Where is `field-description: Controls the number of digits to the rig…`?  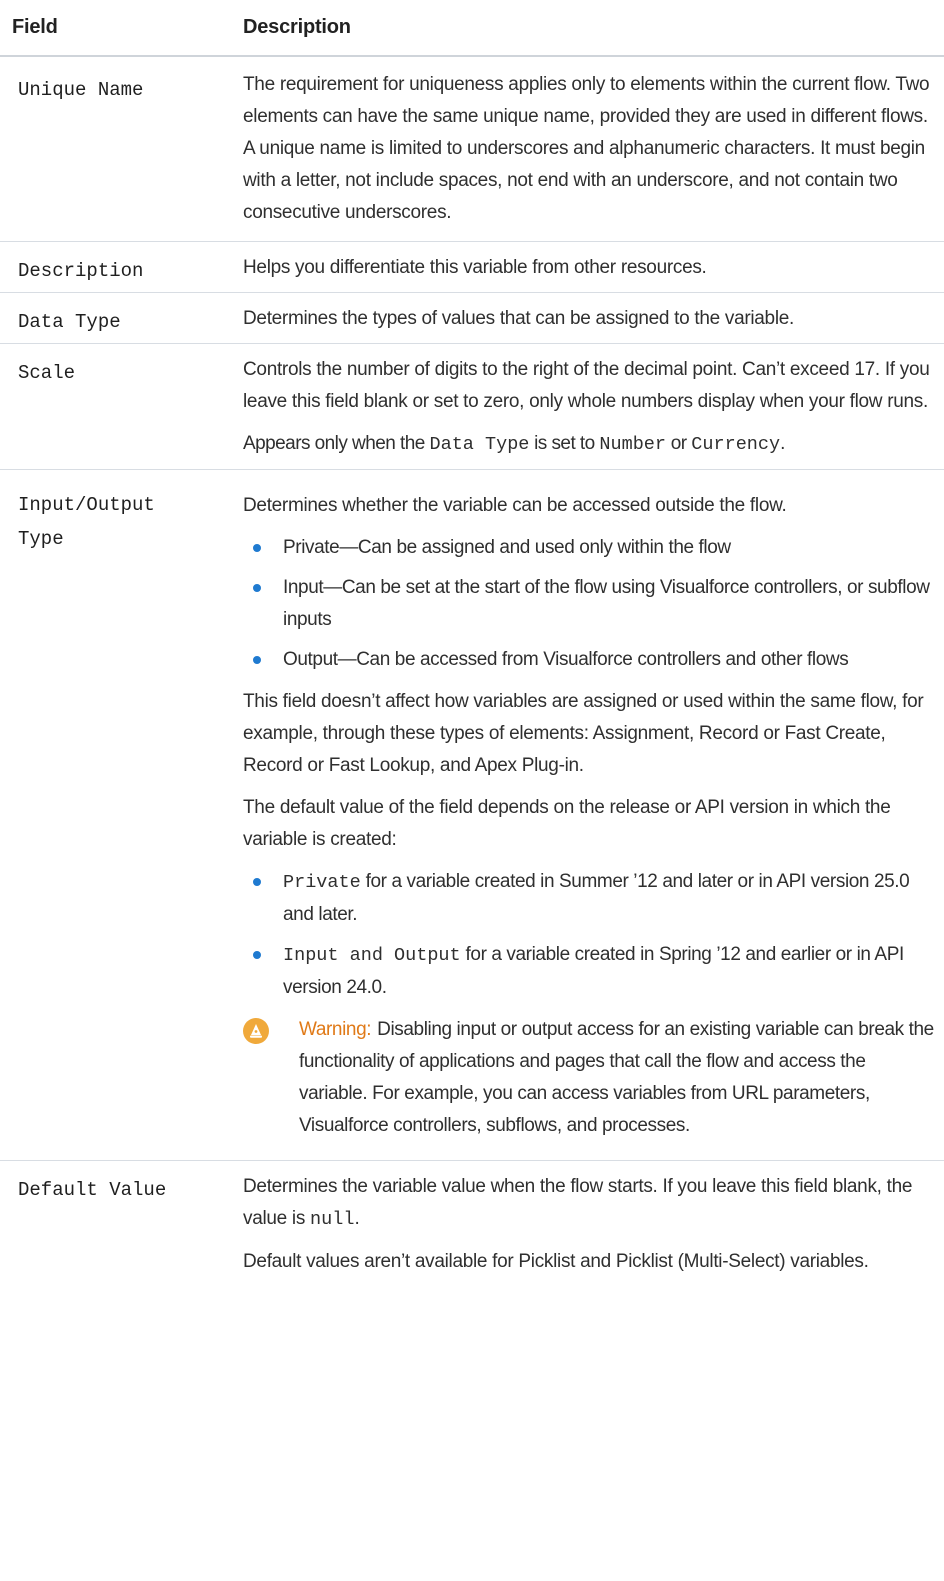 field-description: Controls the number of digits to the rig… is located at coordinates (589, 406).